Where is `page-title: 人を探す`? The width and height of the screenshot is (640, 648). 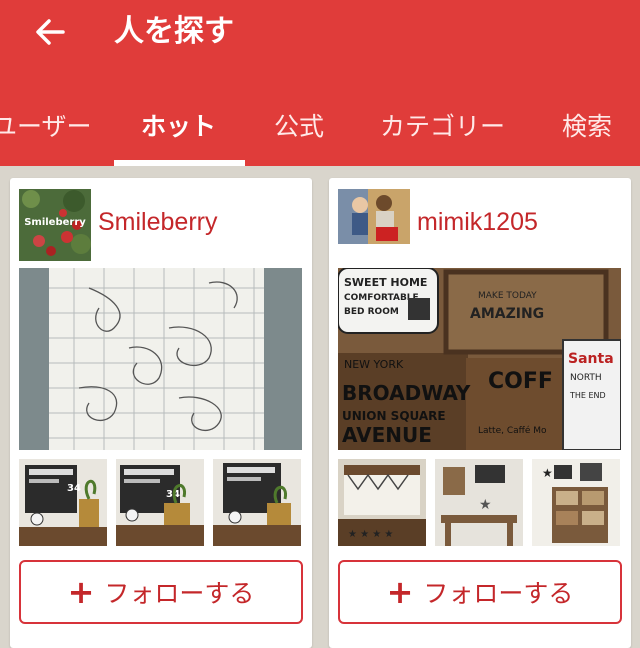
page-title: 人を探す is located at coordinates (174, 31).